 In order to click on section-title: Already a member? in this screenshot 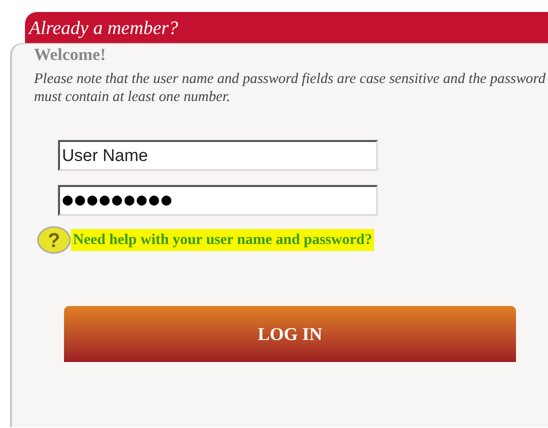, I will do `click(103, 28)`.